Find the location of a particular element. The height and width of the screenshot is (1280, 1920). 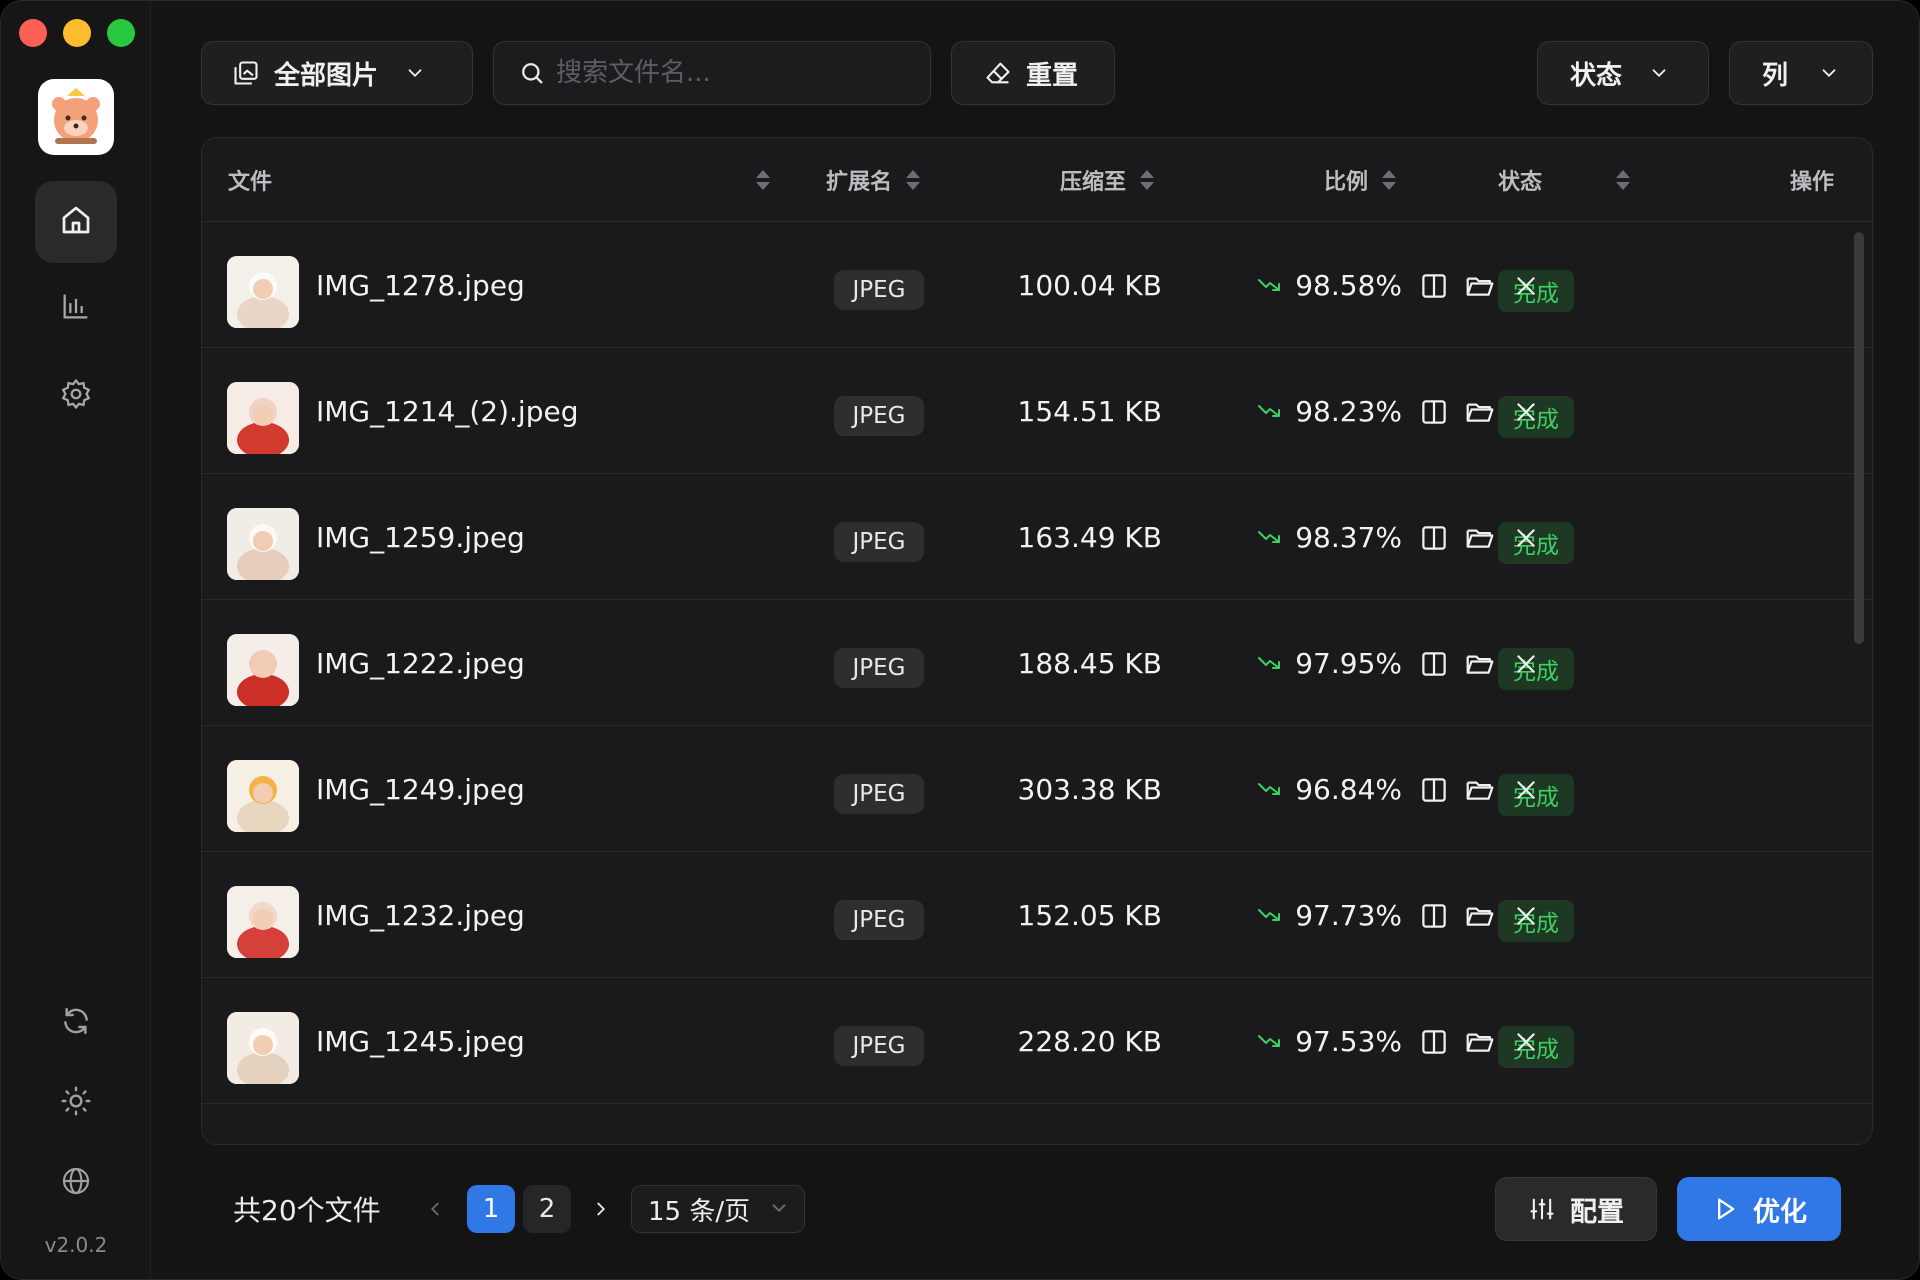

page-button-2: 2 is located at coordinates (547, 1209).